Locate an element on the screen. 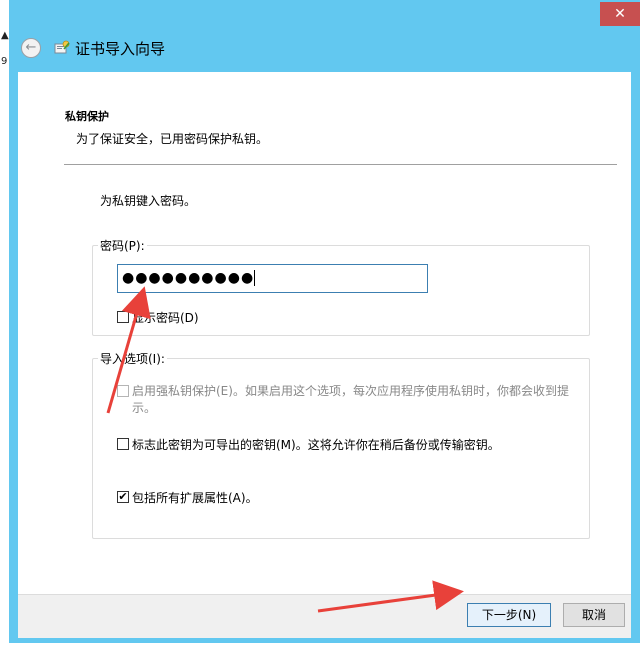 This screenshot has width=643, height=651. window-title: 证书导入向导 is located at coordinates (120, 49).